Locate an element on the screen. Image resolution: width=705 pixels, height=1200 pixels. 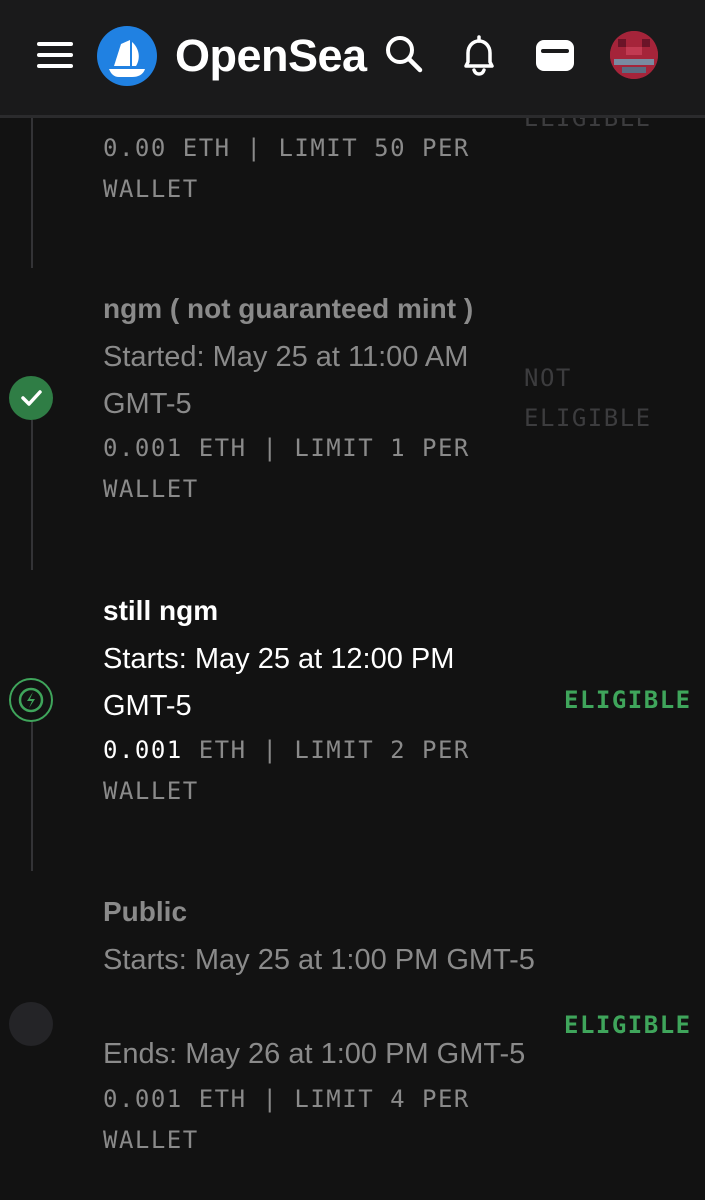
phase-price: 0.001 ETH | LIMIT 4 PER WALLET is located at coordinates (313, 1120).